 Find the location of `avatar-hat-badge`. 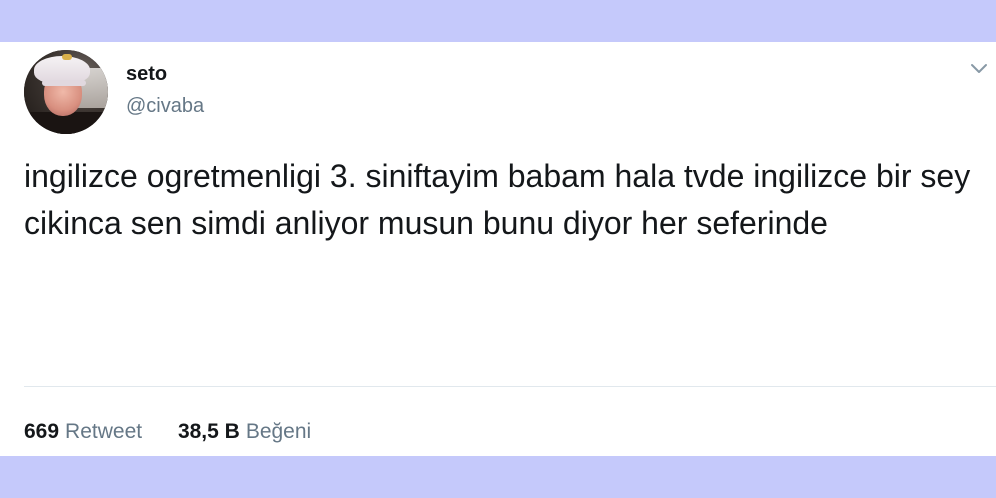

avatar-hat-badge is located at coordinates (67, 57).